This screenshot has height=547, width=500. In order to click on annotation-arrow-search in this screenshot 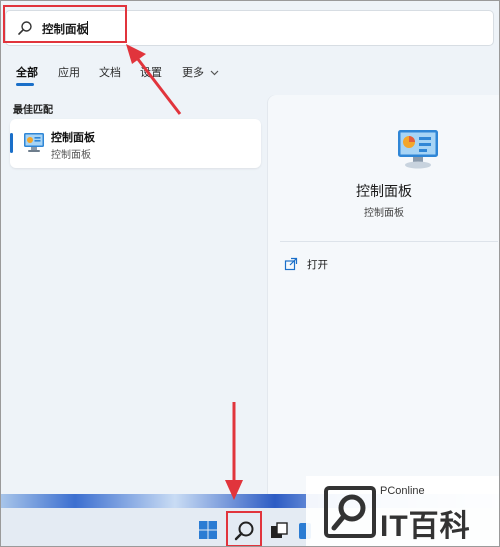, I will do `click(154, 79)`.